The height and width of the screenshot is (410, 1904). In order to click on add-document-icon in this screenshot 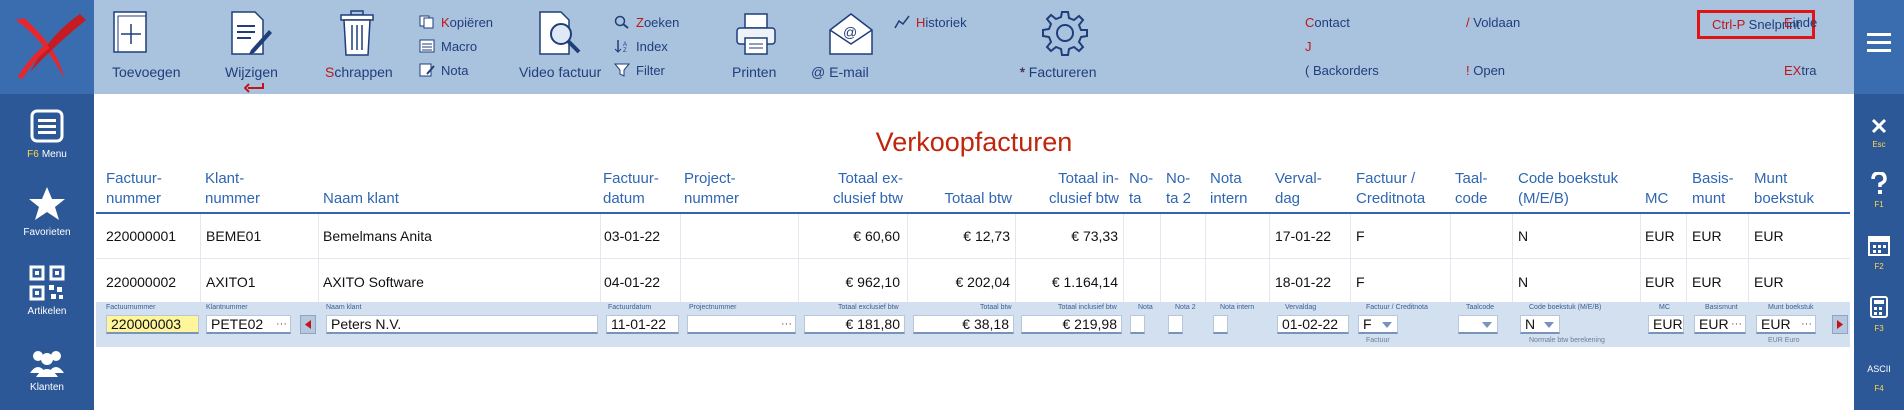, I will do `click(130, 32)`.